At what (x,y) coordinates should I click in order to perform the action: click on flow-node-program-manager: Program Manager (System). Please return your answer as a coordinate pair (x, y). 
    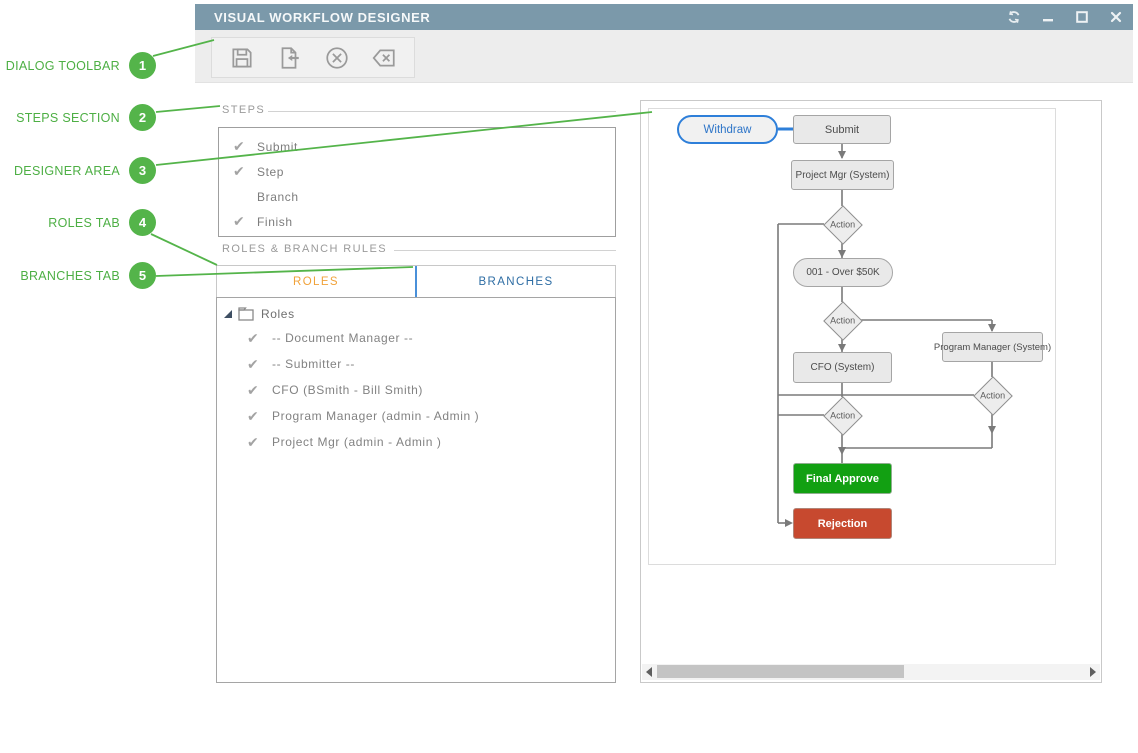
    Looking at the image, I should click on (992, 347).